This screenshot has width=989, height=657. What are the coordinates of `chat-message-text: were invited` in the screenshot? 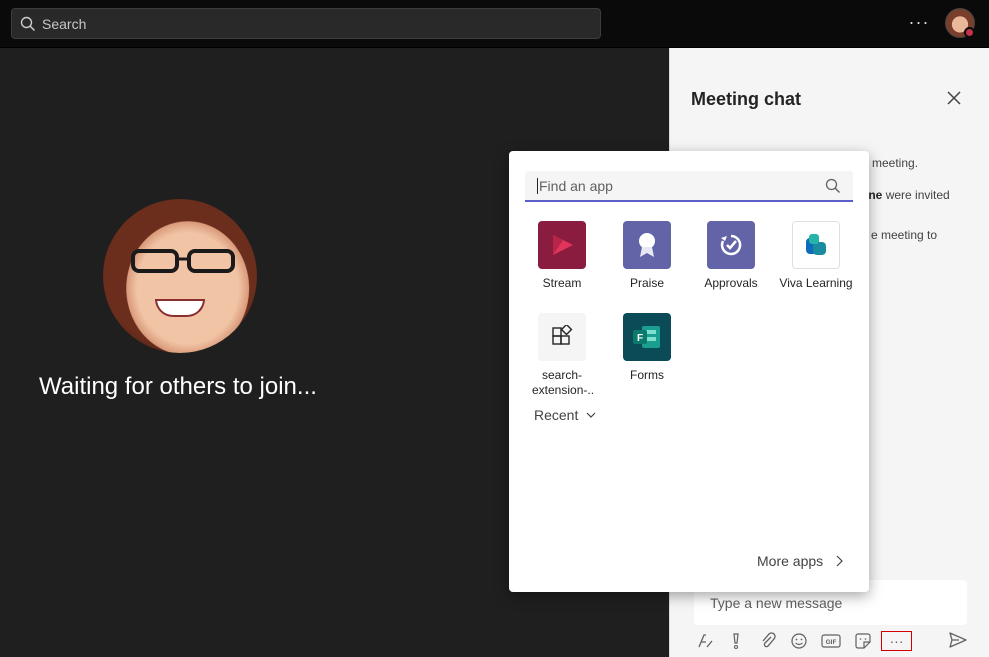 It's located at (917, 195).